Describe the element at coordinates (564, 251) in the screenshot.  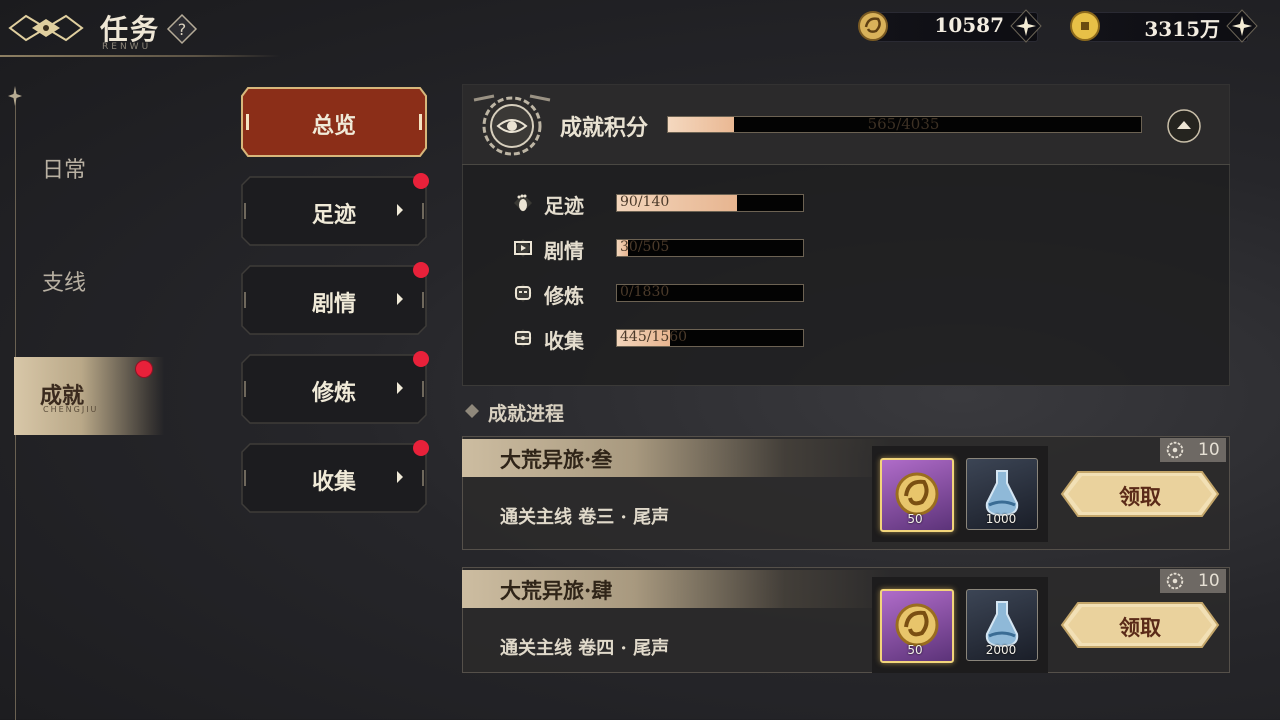
I see `category-name: 剧情` at that location.